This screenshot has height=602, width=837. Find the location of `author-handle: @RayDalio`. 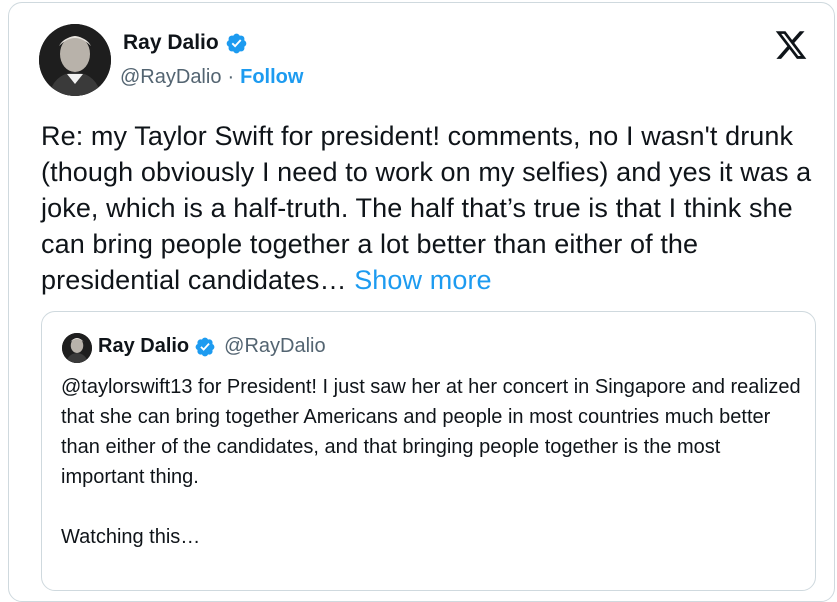

author-handle: @RayDalio is located at coordinates (170, 77).